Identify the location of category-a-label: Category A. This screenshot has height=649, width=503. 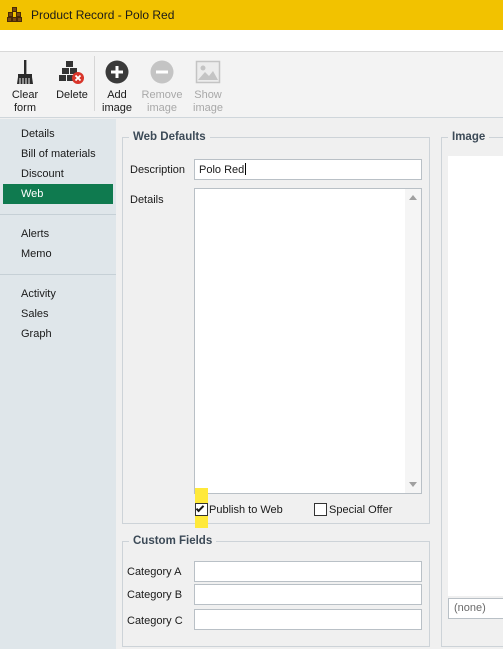
(154, 572).